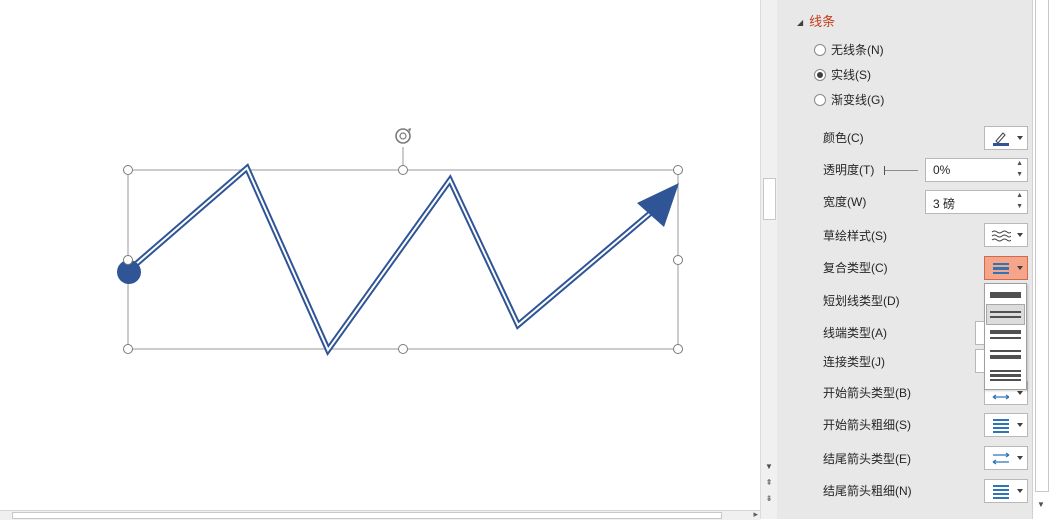 This screenshot has height=520, width=1060. I want to click on end-arrow-size-label: 结尾箭头粗细(N), so click(867, 491).